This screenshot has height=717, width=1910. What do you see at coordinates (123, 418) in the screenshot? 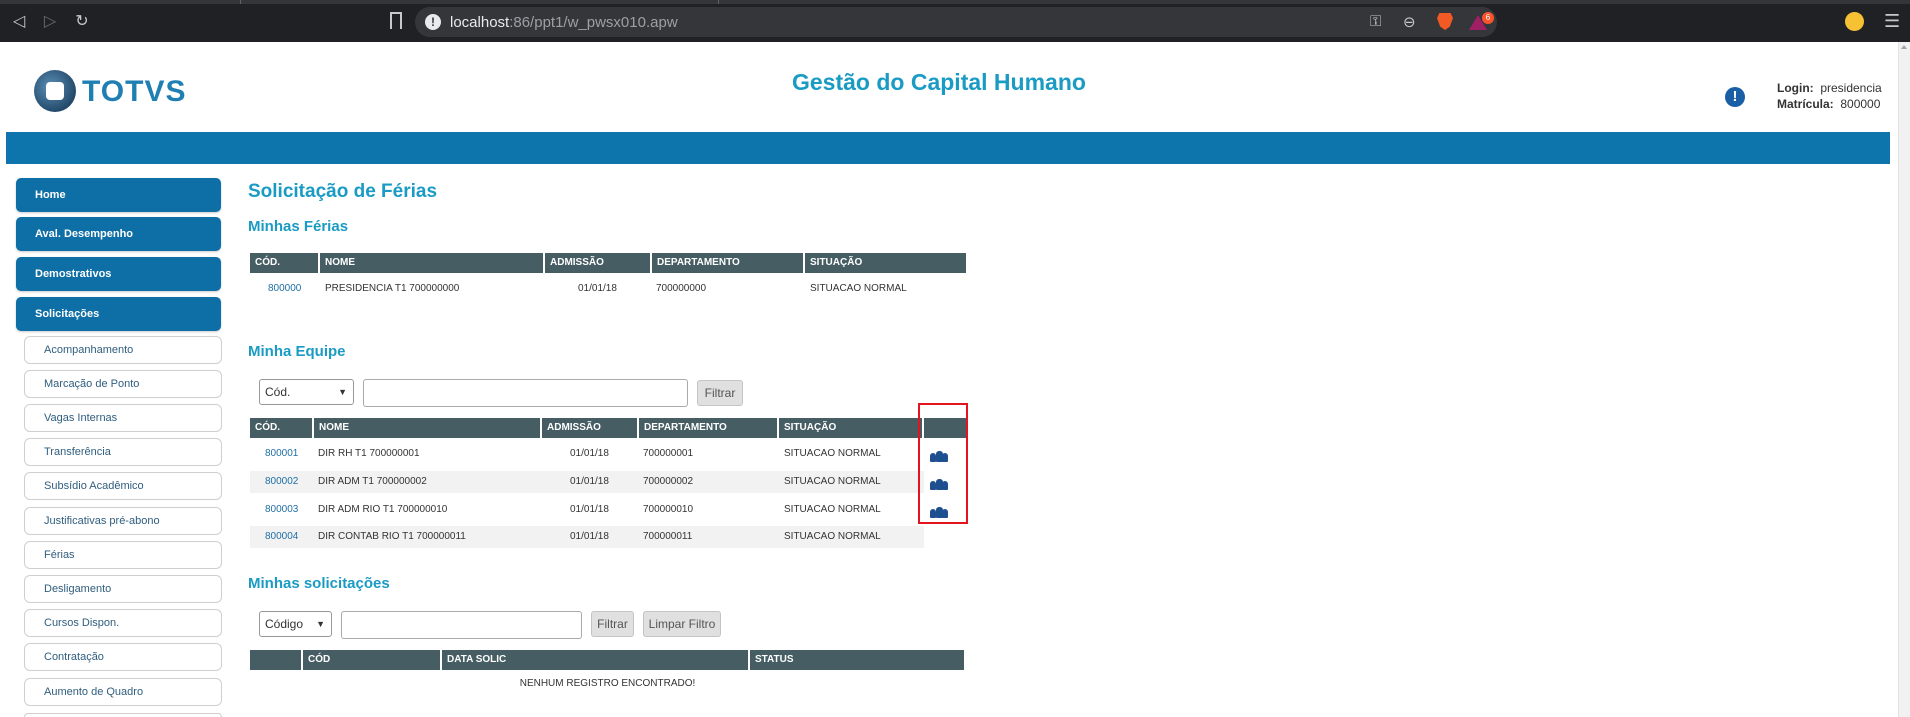
I see `sidebar-subitem-vagas-internas: Vagas Internas` at bounding box center [123, 418].